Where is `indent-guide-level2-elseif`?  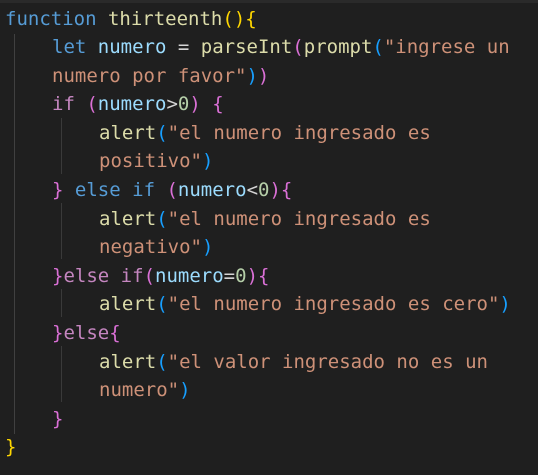
indent-guide-level2-elseif is located at coordinates (61, 231).